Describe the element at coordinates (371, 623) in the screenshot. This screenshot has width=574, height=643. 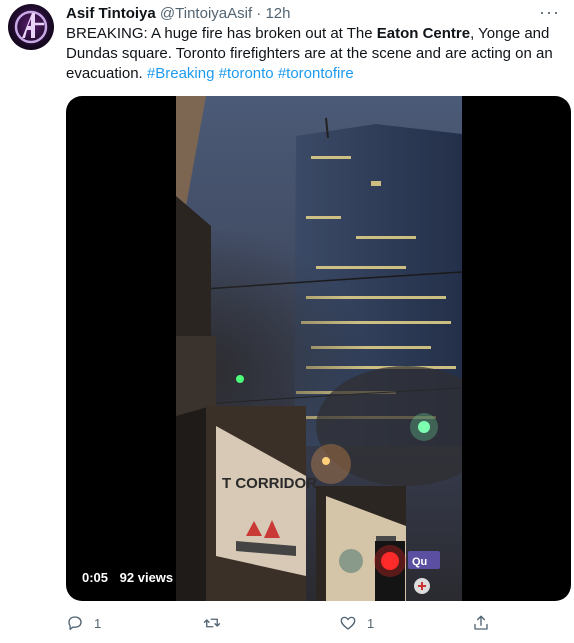
I see `like-count: 1` at that location.